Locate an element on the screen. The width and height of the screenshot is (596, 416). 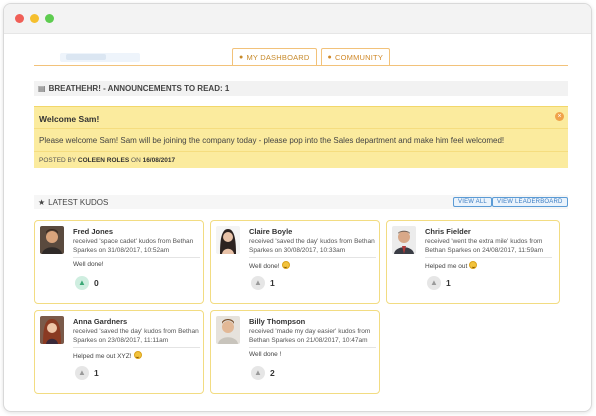
kudos-message-text: Helped me out XYZ! is located at coordinates (102, 356).